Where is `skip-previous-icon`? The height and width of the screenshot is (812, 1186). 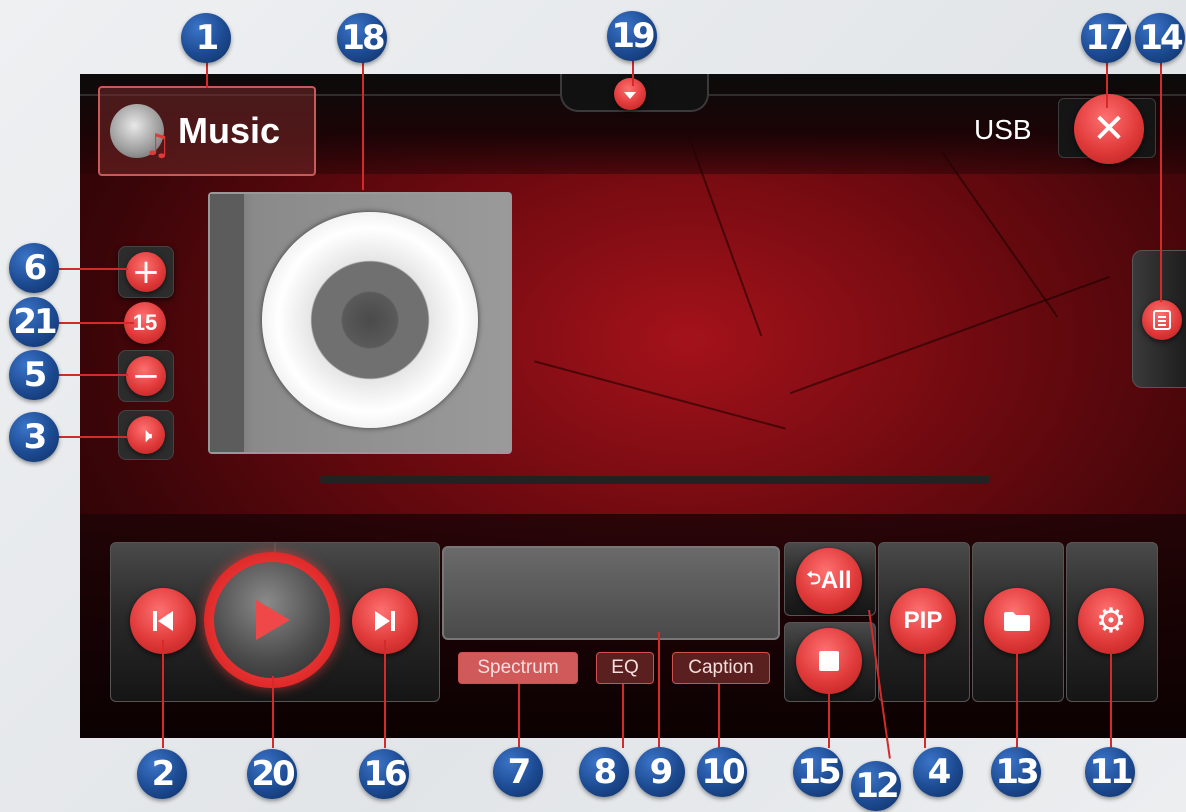 skip-previous-icon is located at coordinates (163, 621).